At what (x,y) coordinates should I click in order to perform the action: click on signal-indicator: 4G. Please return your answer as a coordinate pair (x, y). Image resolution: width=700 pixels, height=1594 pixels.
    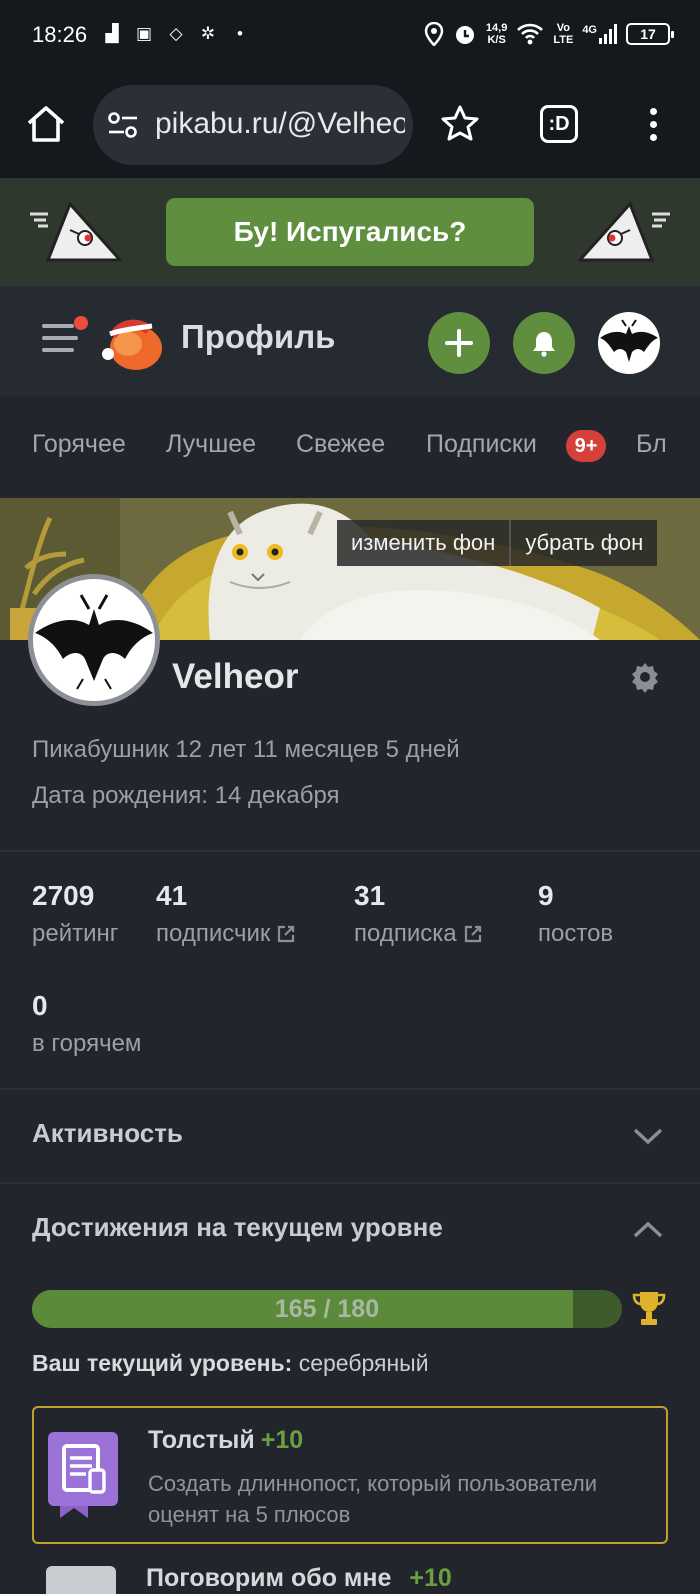
    Looking at the image, I should click on (599, 34).